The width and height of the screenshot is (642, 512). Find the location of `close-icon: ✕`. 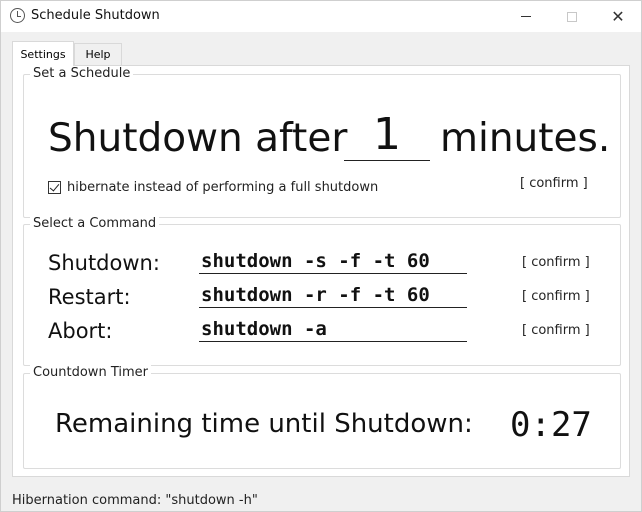

close-icon: ✕ is located at coordinates (618, 16).